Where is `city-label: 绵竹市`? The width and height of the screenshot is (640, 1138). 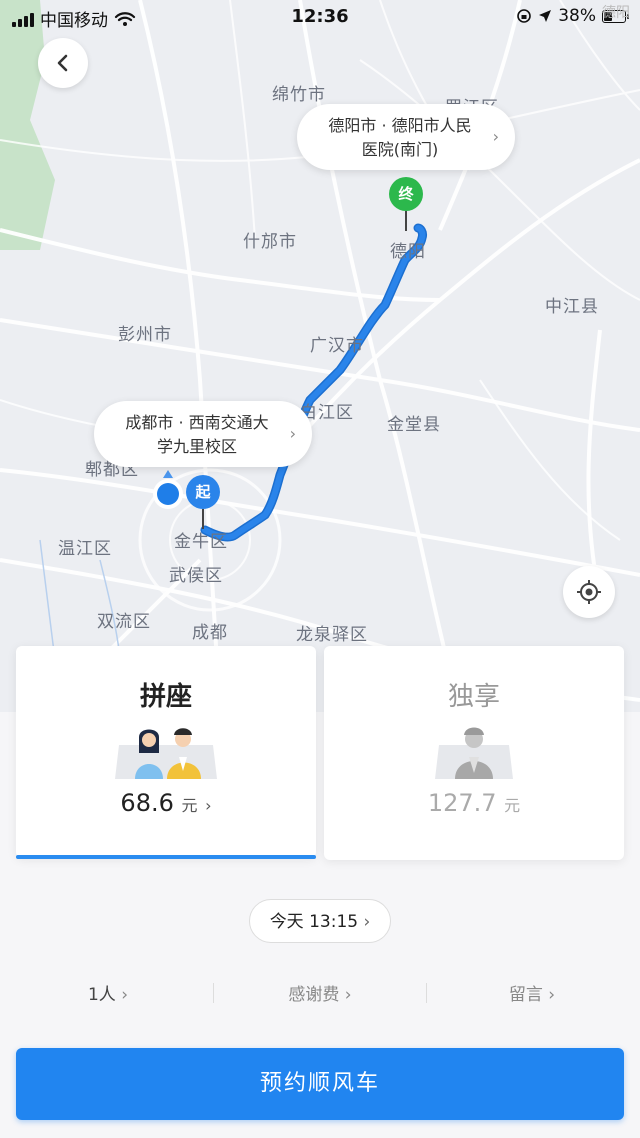
city-label: 绵竹市 is located at coordinates (299, 95).